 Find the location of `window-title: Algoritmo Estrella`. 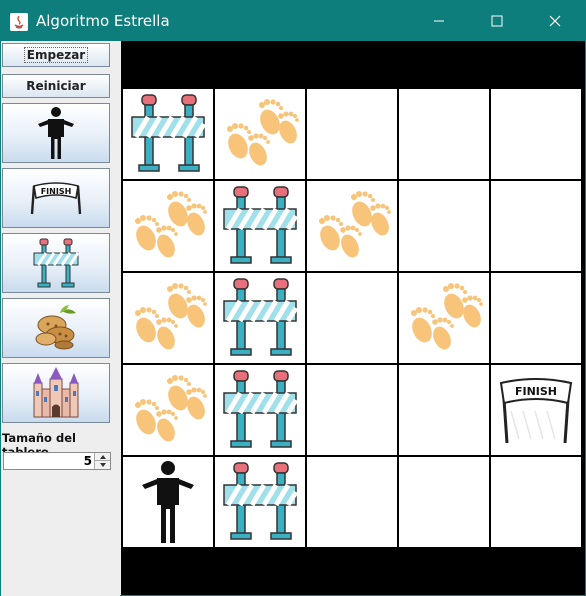

window-title: Algoritmo Estrella is located at coordinates (103, 21).